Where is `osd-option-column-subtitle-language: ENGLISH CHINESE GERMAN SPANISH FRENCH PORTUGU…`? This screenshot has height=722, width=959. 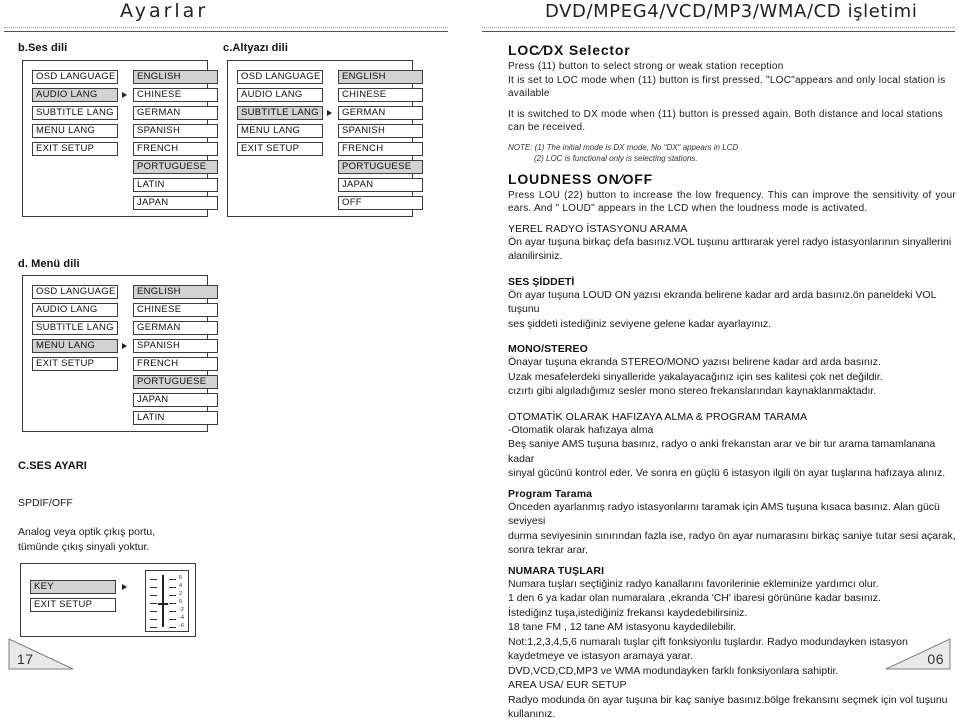
osd-option-column-subtitle-language: ENGLISH CHINESE GERMAN SPANISH FRENCH PORTUGU… is located at coordinates (380, 142).